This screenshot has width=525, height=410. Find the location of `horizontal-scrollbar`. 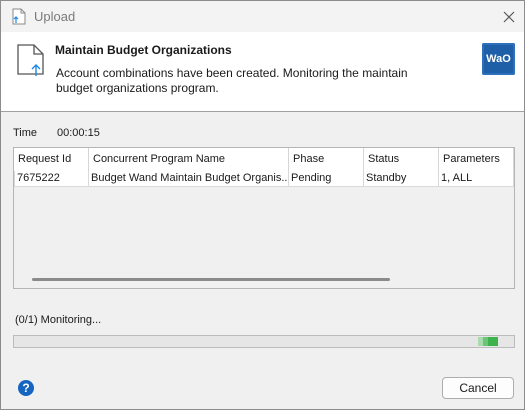

horizontal-scrollbar is located at coordinates (211, 279).